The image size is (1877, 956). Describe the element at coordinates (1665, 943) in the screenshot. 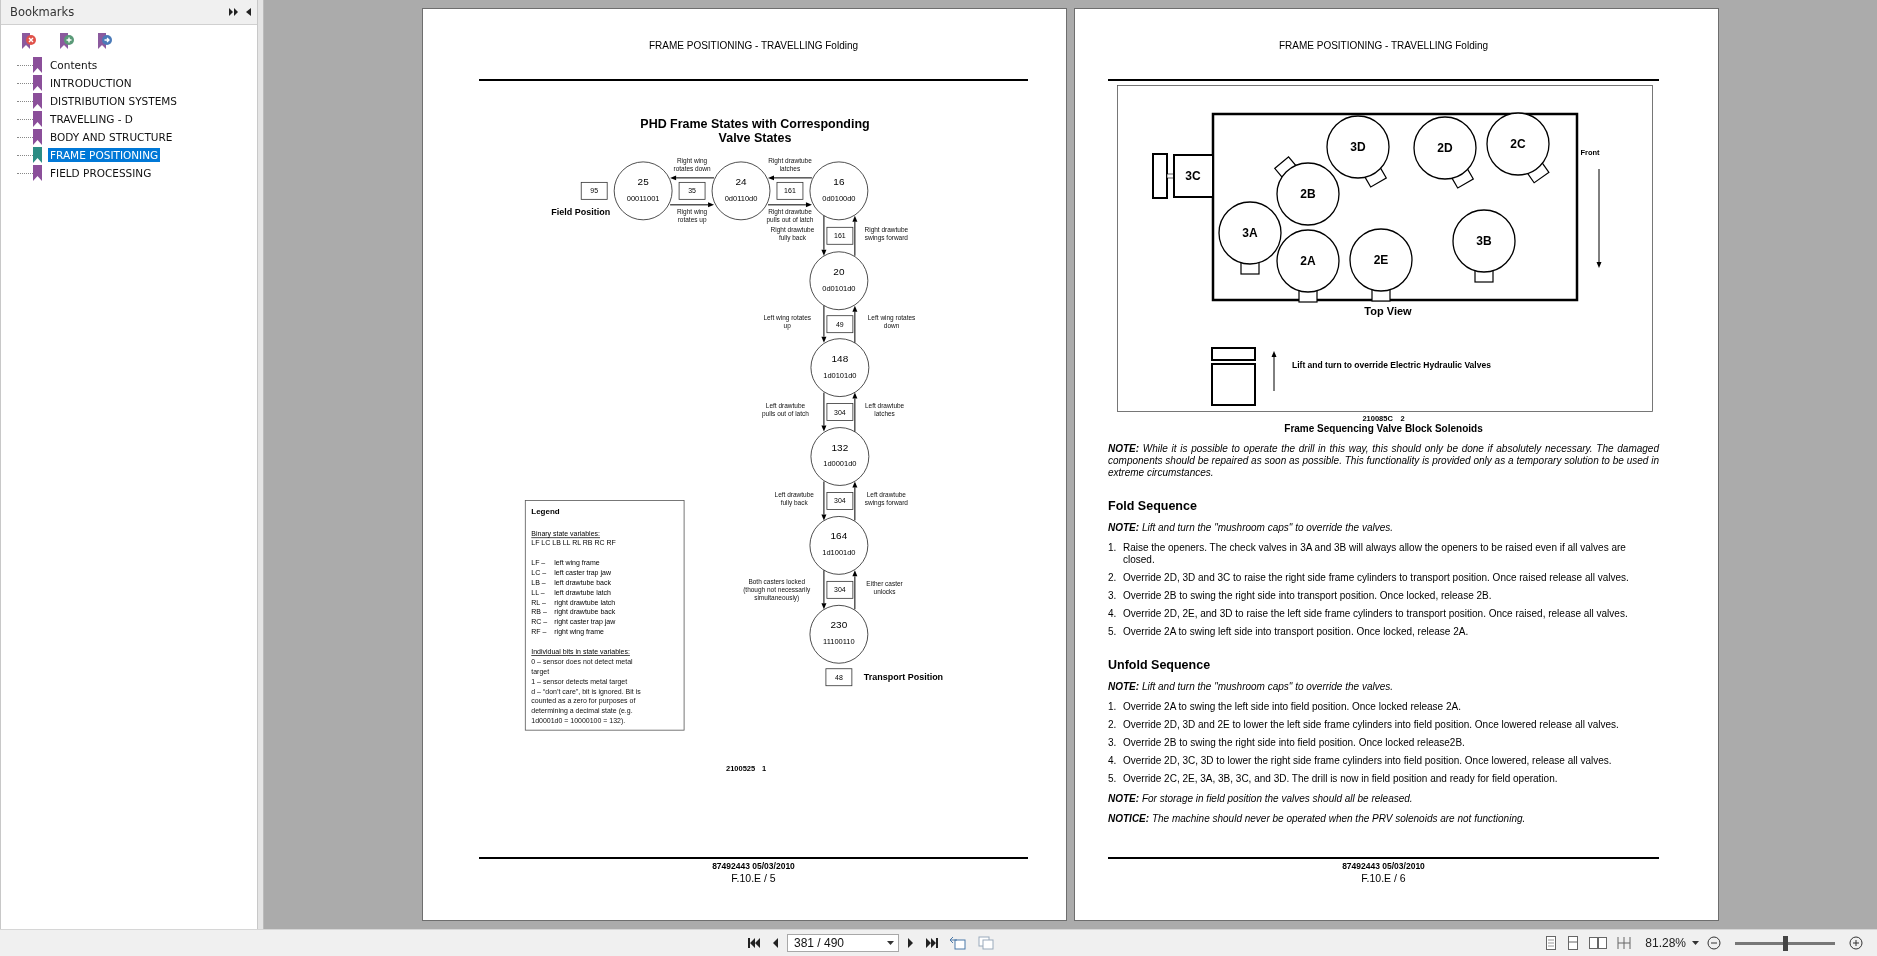

I see `zoom-level: 81.28%` at that location.